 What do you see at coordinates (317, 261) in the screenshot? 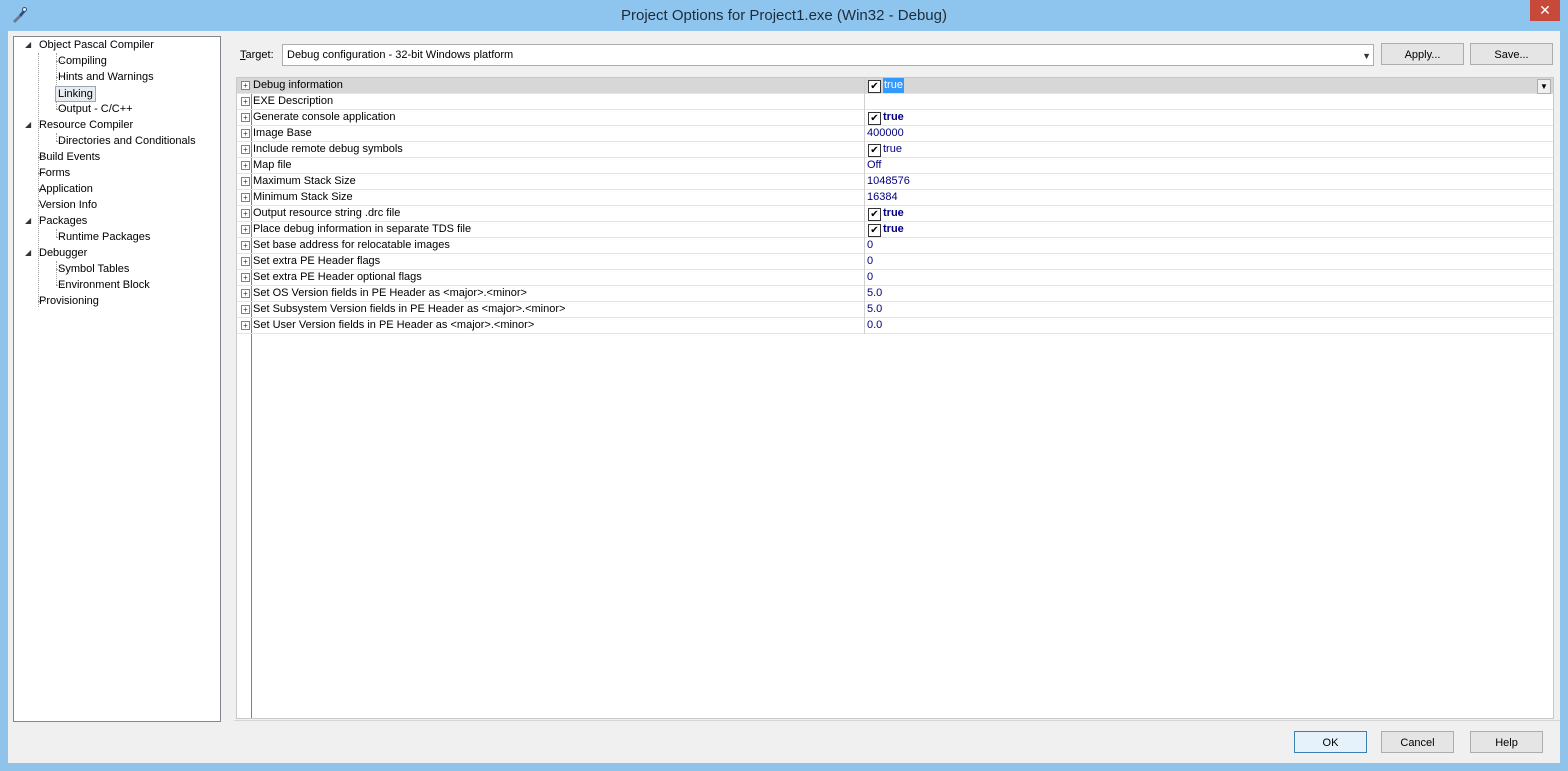
I see `property-name: Set extra PE Header flags` at bounding box center [317, 261].